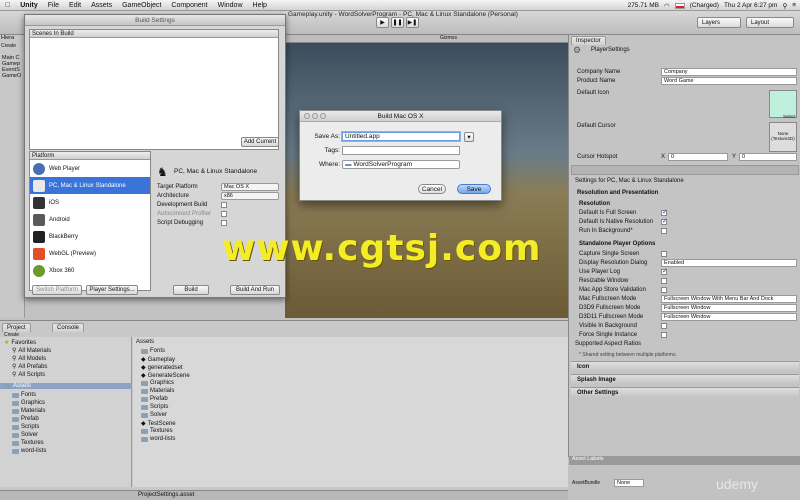  What do you see at coordinates (101, 5) in the screenshot?
I see `menu-assets: Assets` at bounding box center [101, 5].